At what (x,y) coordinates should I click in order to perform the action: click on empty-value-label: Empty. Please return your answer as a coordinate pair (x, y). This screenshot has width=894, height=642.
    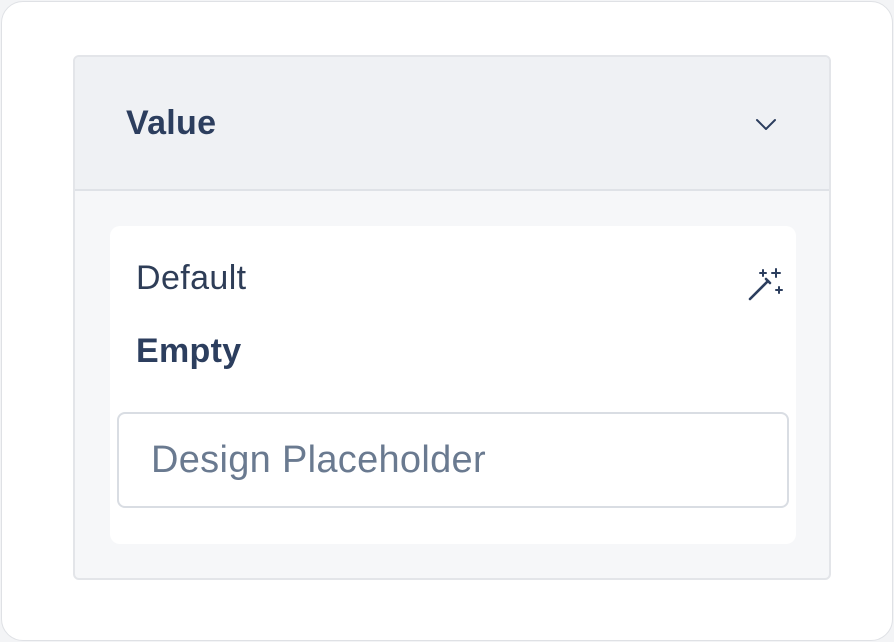
    Looking at the image, I should click on (189, 351).